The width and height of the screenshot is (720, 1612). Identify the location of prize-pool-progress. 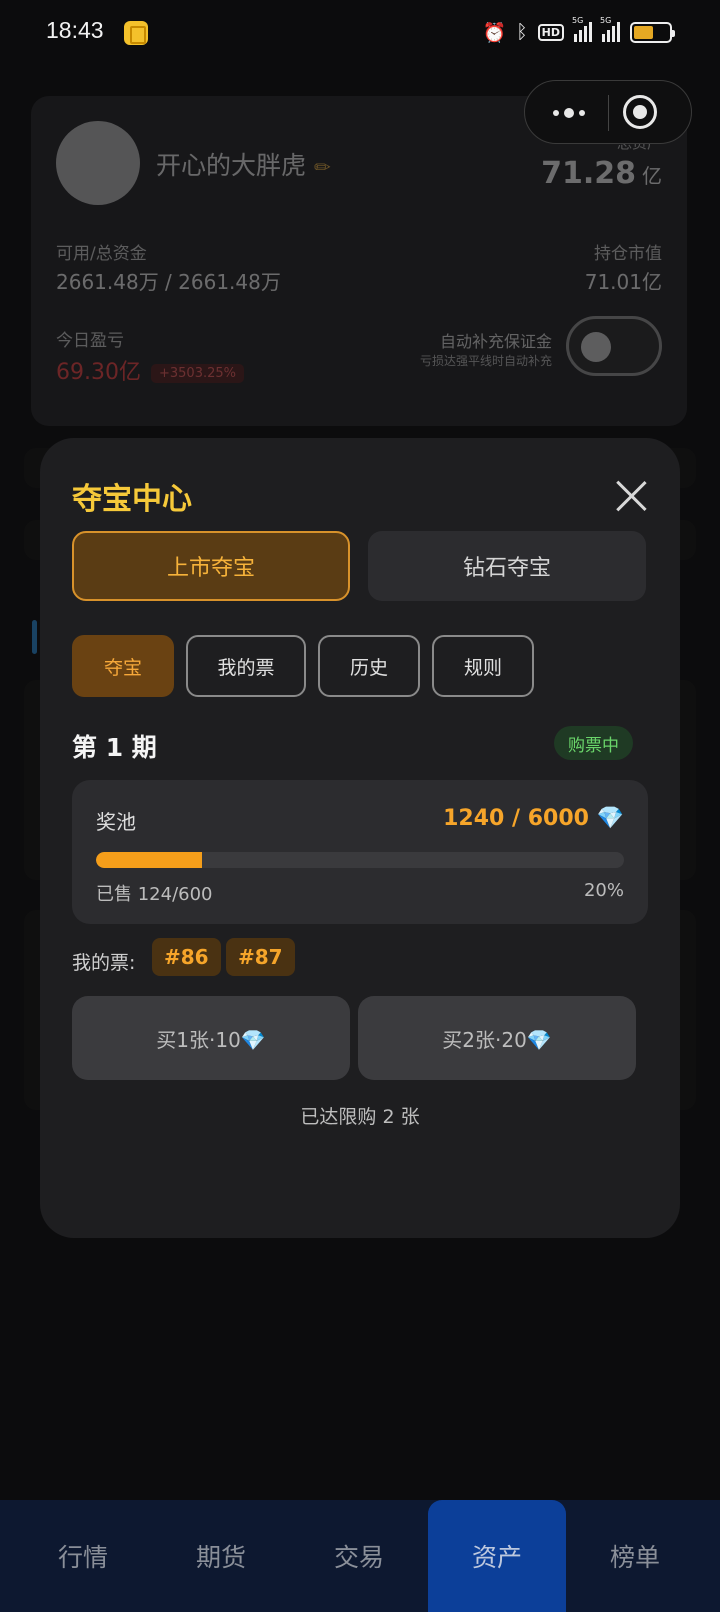
(360, 860).